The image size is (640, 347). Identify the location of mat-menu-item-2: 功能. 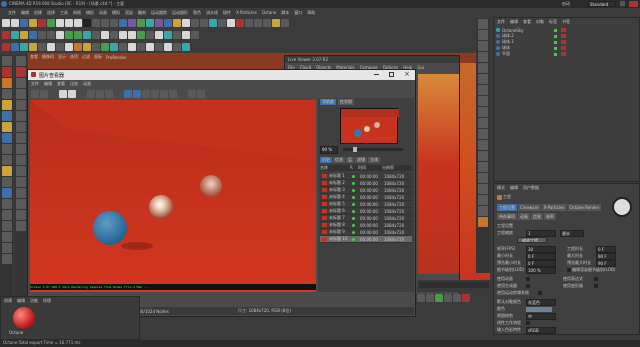
(34, 301).